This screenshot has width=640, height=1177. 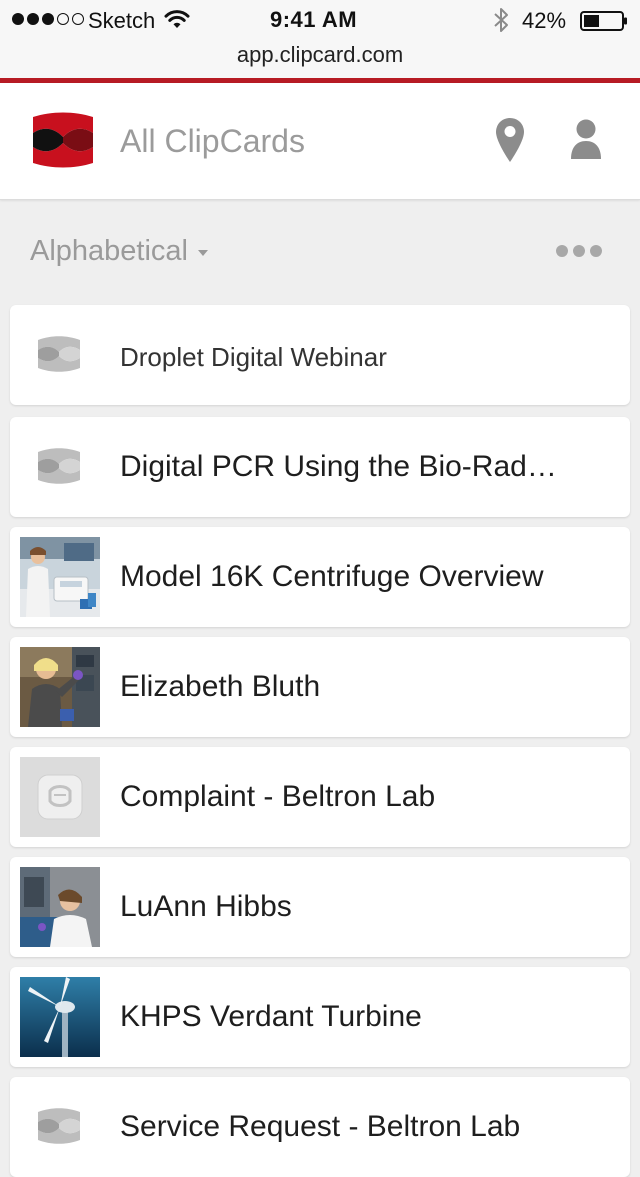 What do you see at coordinates (212, 141) in the screenshot?
I see `page-title: All ClipCards` at bounding box center [212, 141].